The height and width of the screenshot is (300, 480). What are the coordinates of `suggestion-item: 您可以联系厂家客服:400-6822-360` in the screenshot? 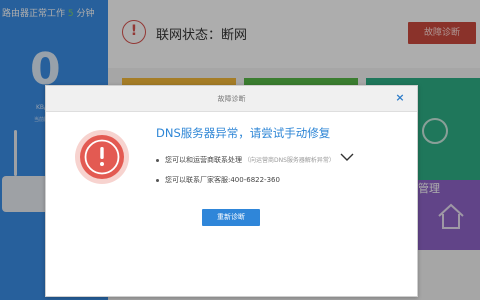 It's located at (218, 180).